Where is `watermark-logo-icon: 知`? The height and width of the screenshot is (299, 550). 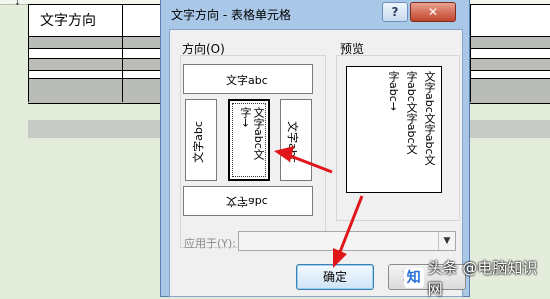 watermark-logo-icon: 知 is located at coordinates (414, 278).